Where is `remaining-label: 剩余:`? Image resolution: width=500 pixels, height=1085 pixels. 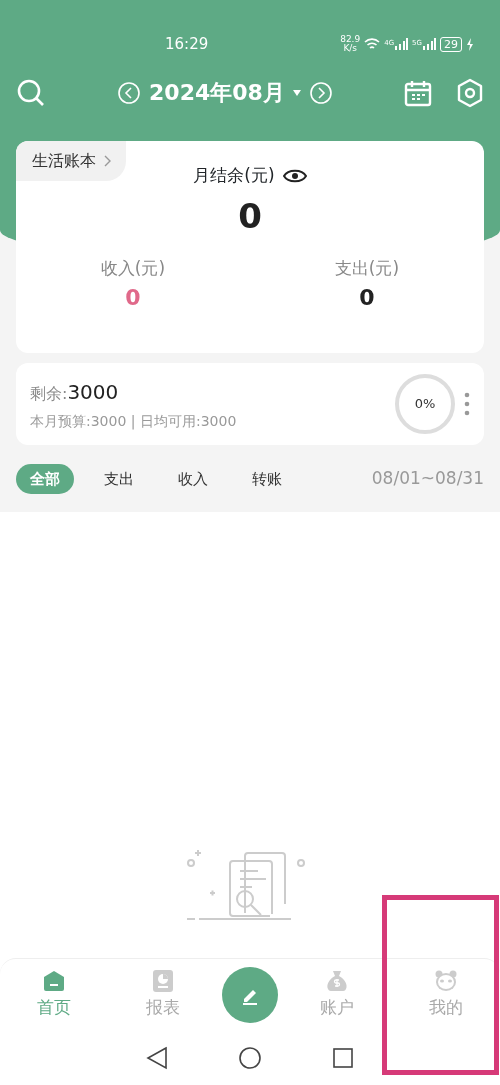 remaining-label: 剩余: is located at coordinates (49, 393).